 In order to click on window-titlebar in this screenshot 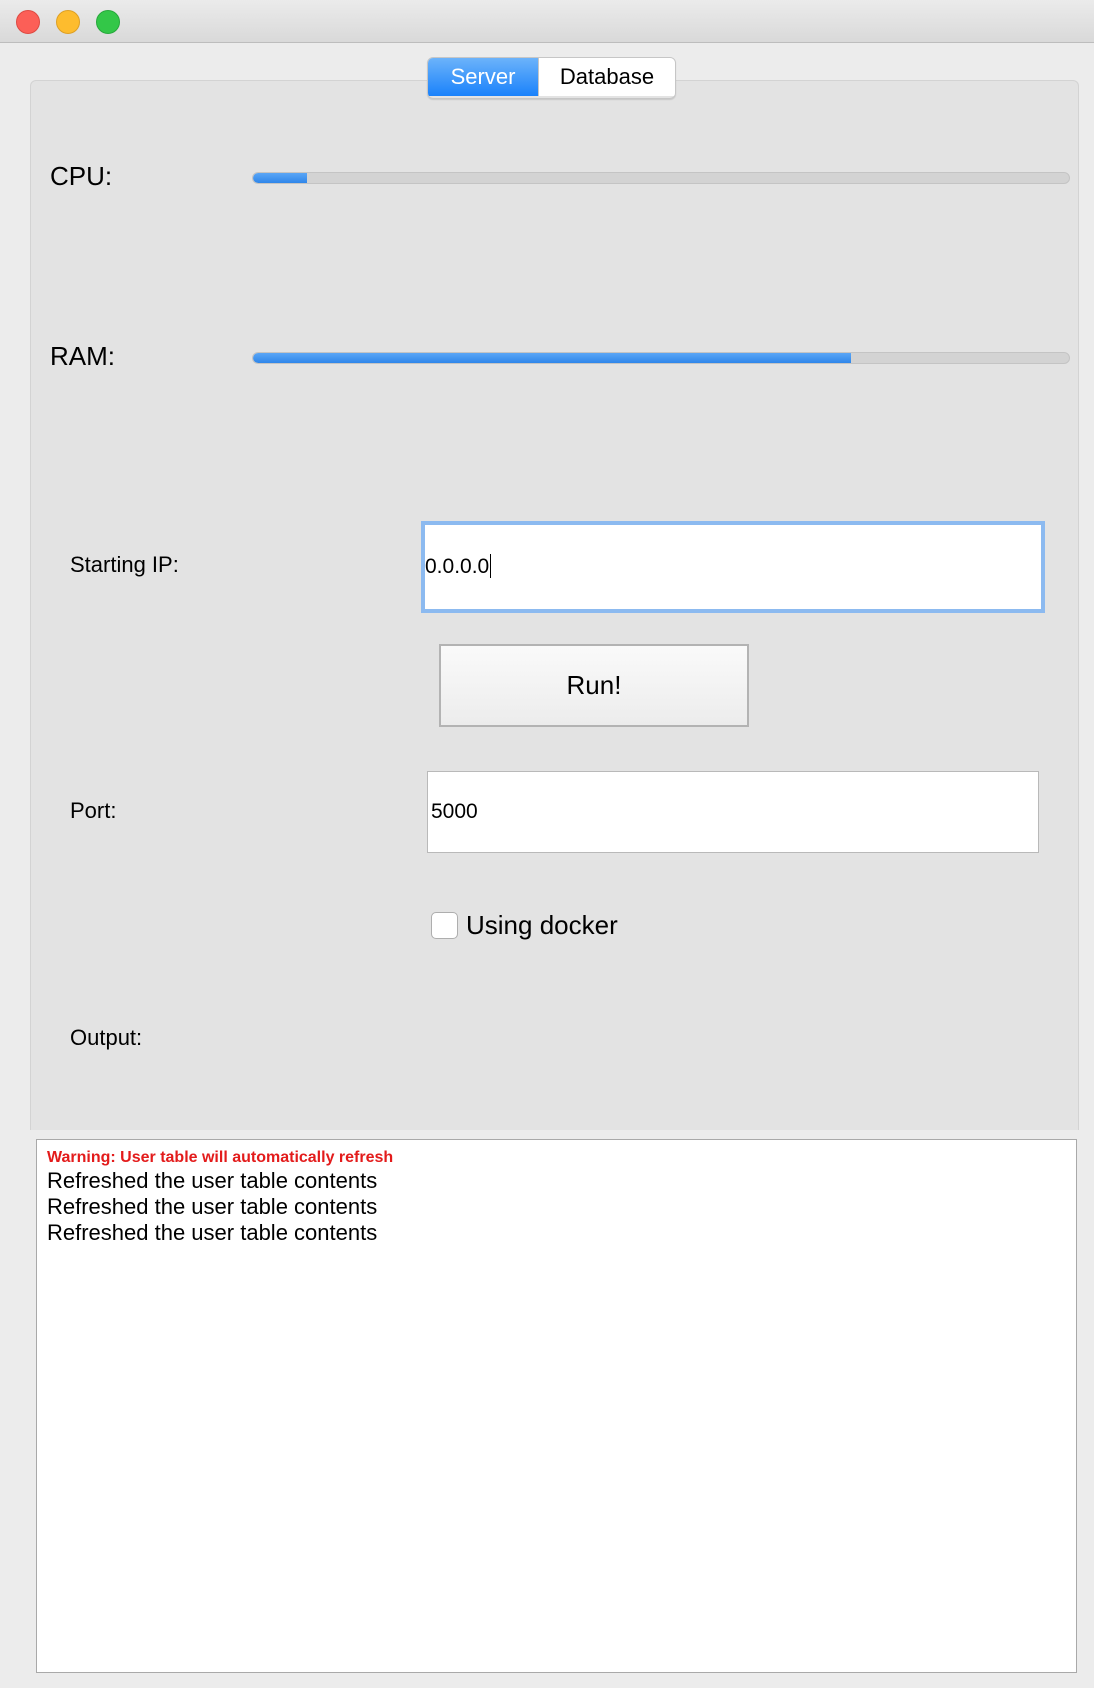, I will do `click(547, 21)`.